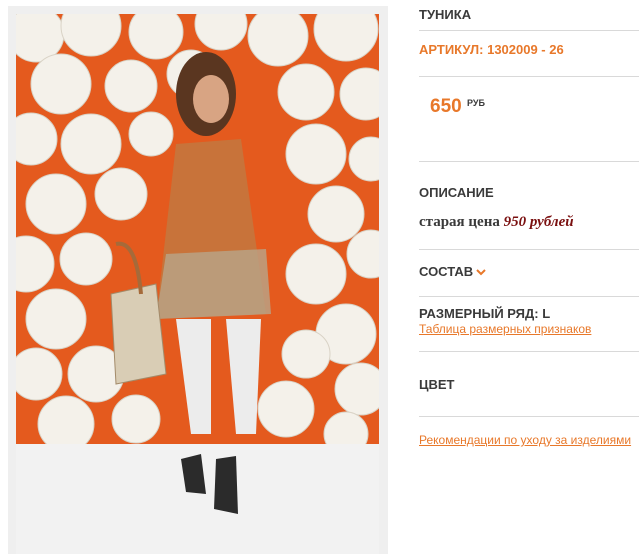 The image size is (639, 557). What do you see at coordinates (491, 49) in the screenshot?
I see `product-sku: АРТИКУЛ: 1302009 - 26` at bounding box center [491, 49].